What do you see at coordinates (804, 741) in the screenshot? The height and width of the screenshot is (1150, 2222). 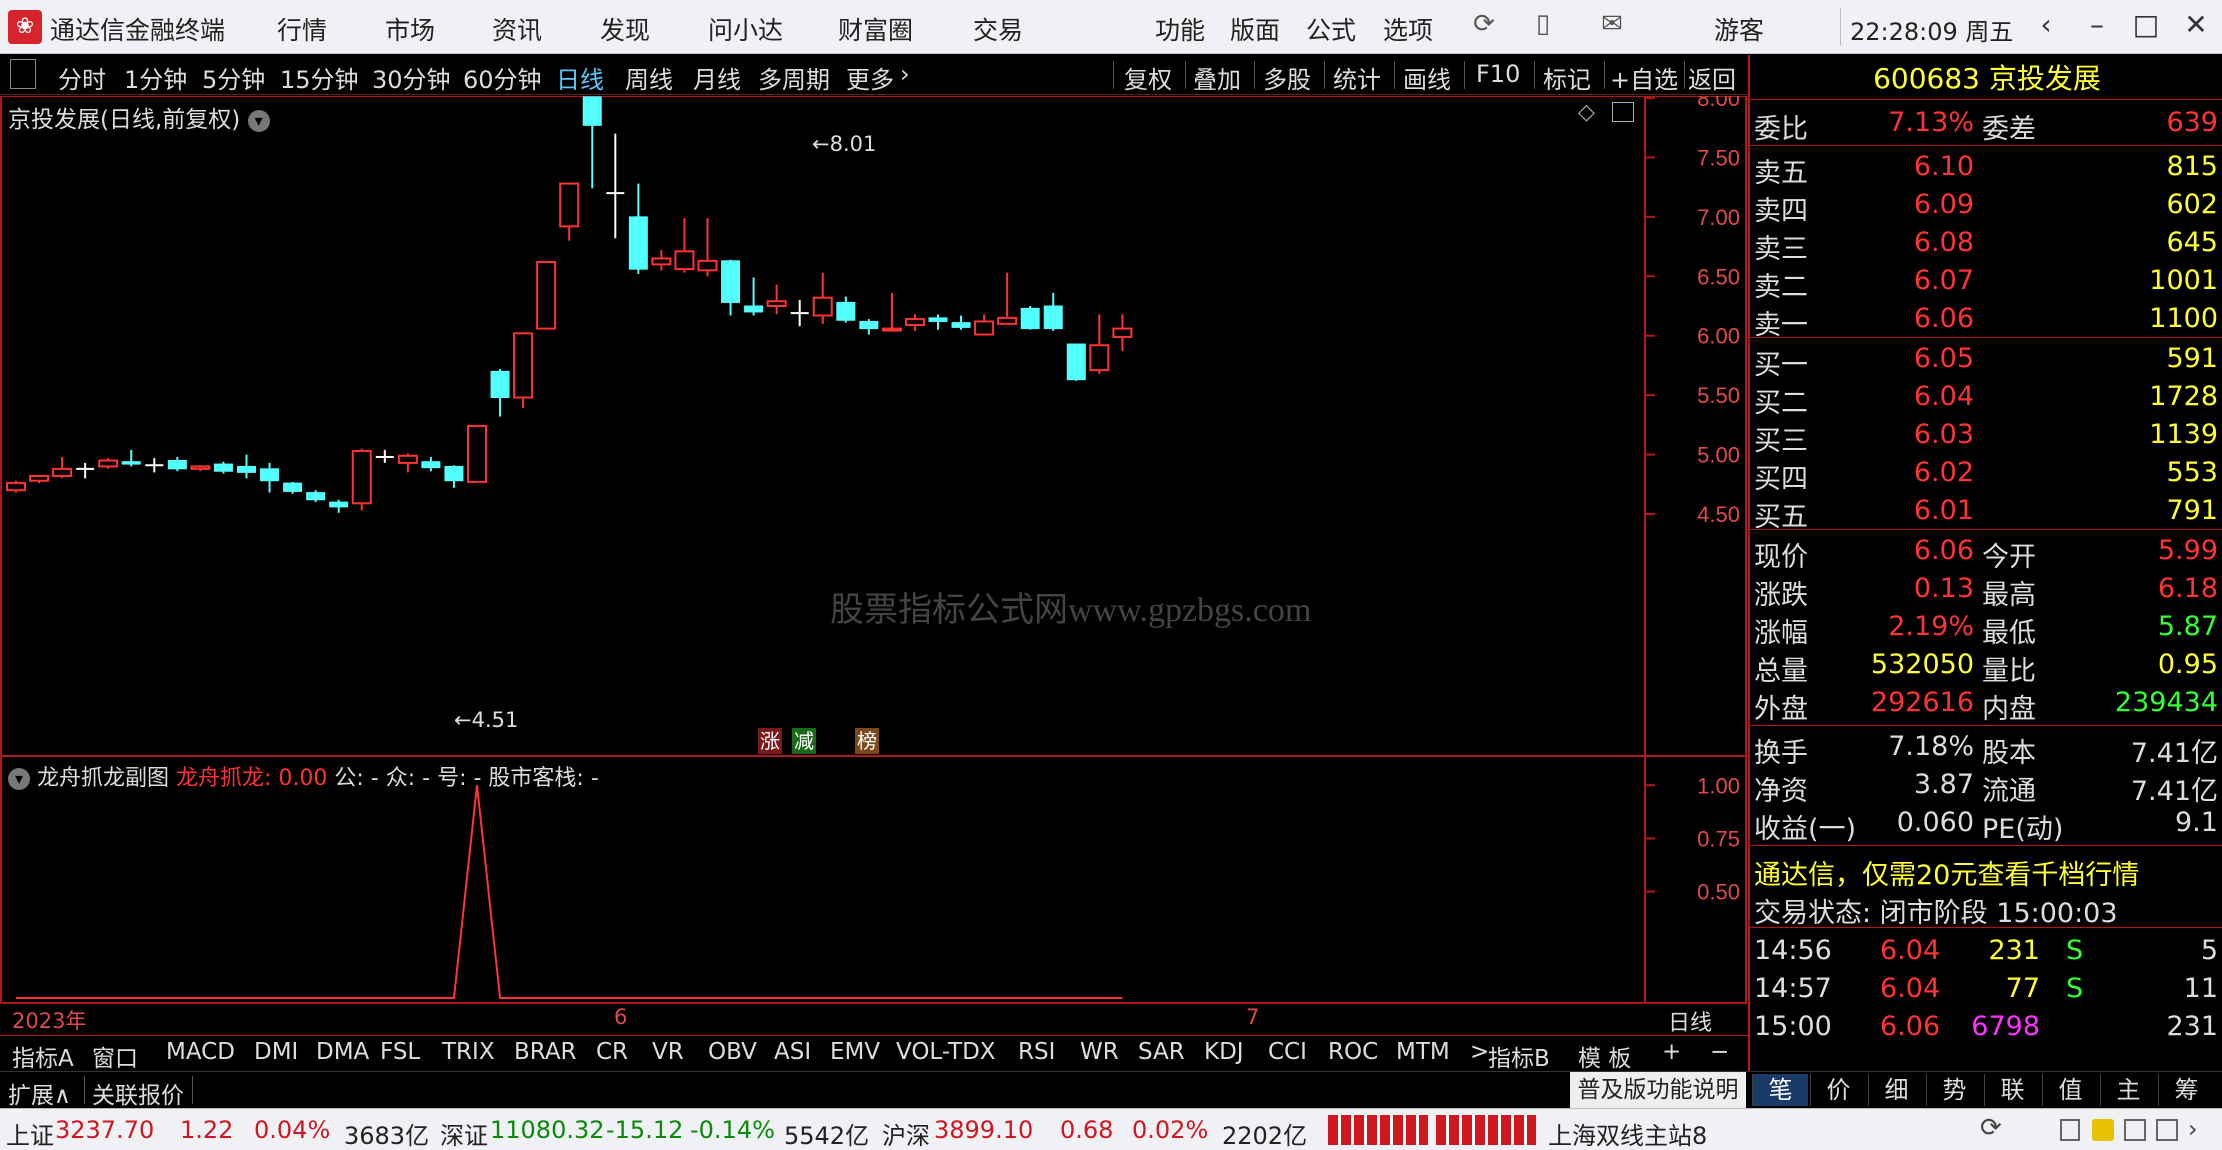 I see `badge-jian: 减` at bounding box center [804, 741].